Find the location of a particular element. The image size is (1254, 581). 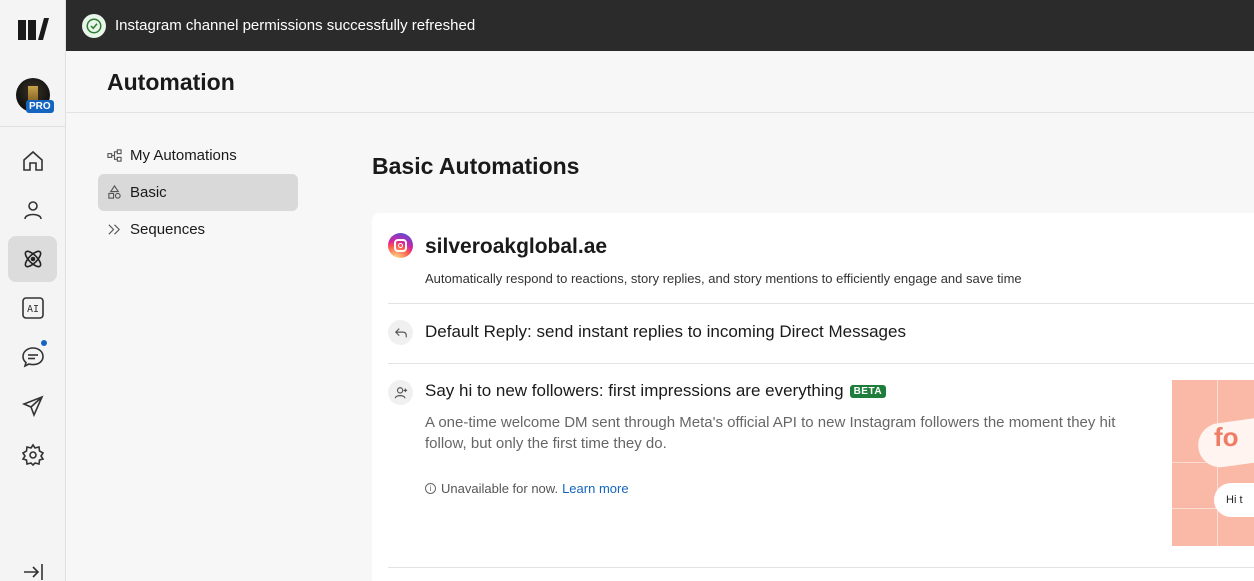

svg-text: AI is located at coordinates (32, 309).